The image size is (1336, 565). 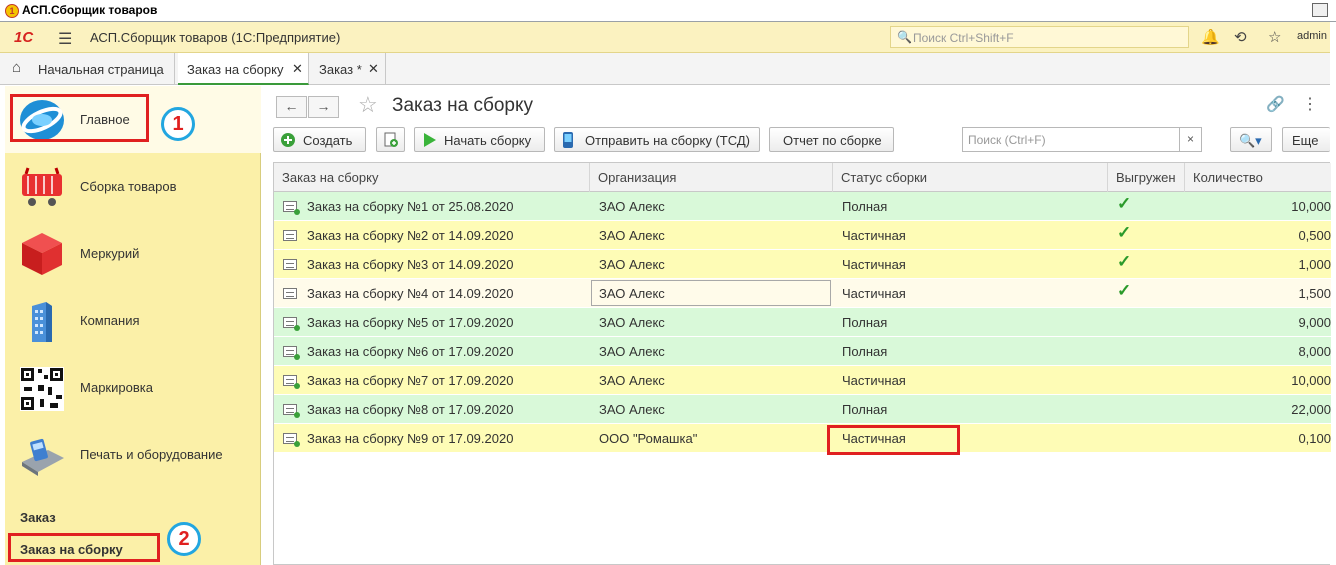 What do you see at coordinates (410, 380) in the screenshot?
I see `cell-order-name: Заказ на сборку №7 от 17.09.2020` at bounding box center [410, 380].